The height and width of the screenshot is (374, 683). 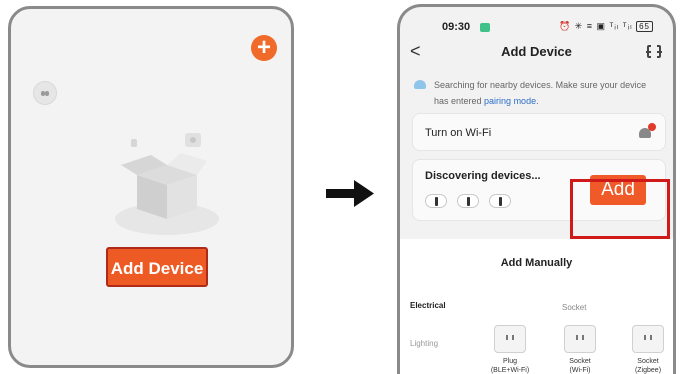 I want to click on cloud-icon, so click(x=420, y=84).